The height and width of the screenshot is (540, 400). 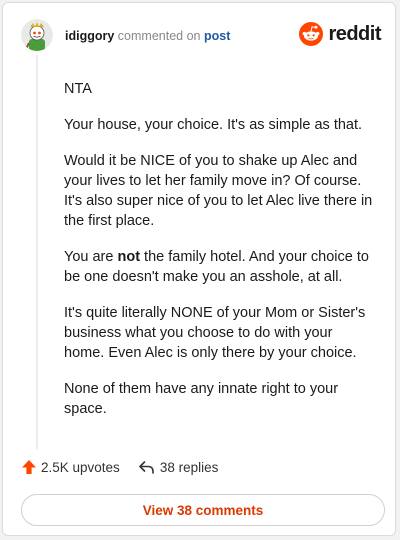 I want to click on upvote-count: 2.5K upvotes, so click(x=80, y=467).